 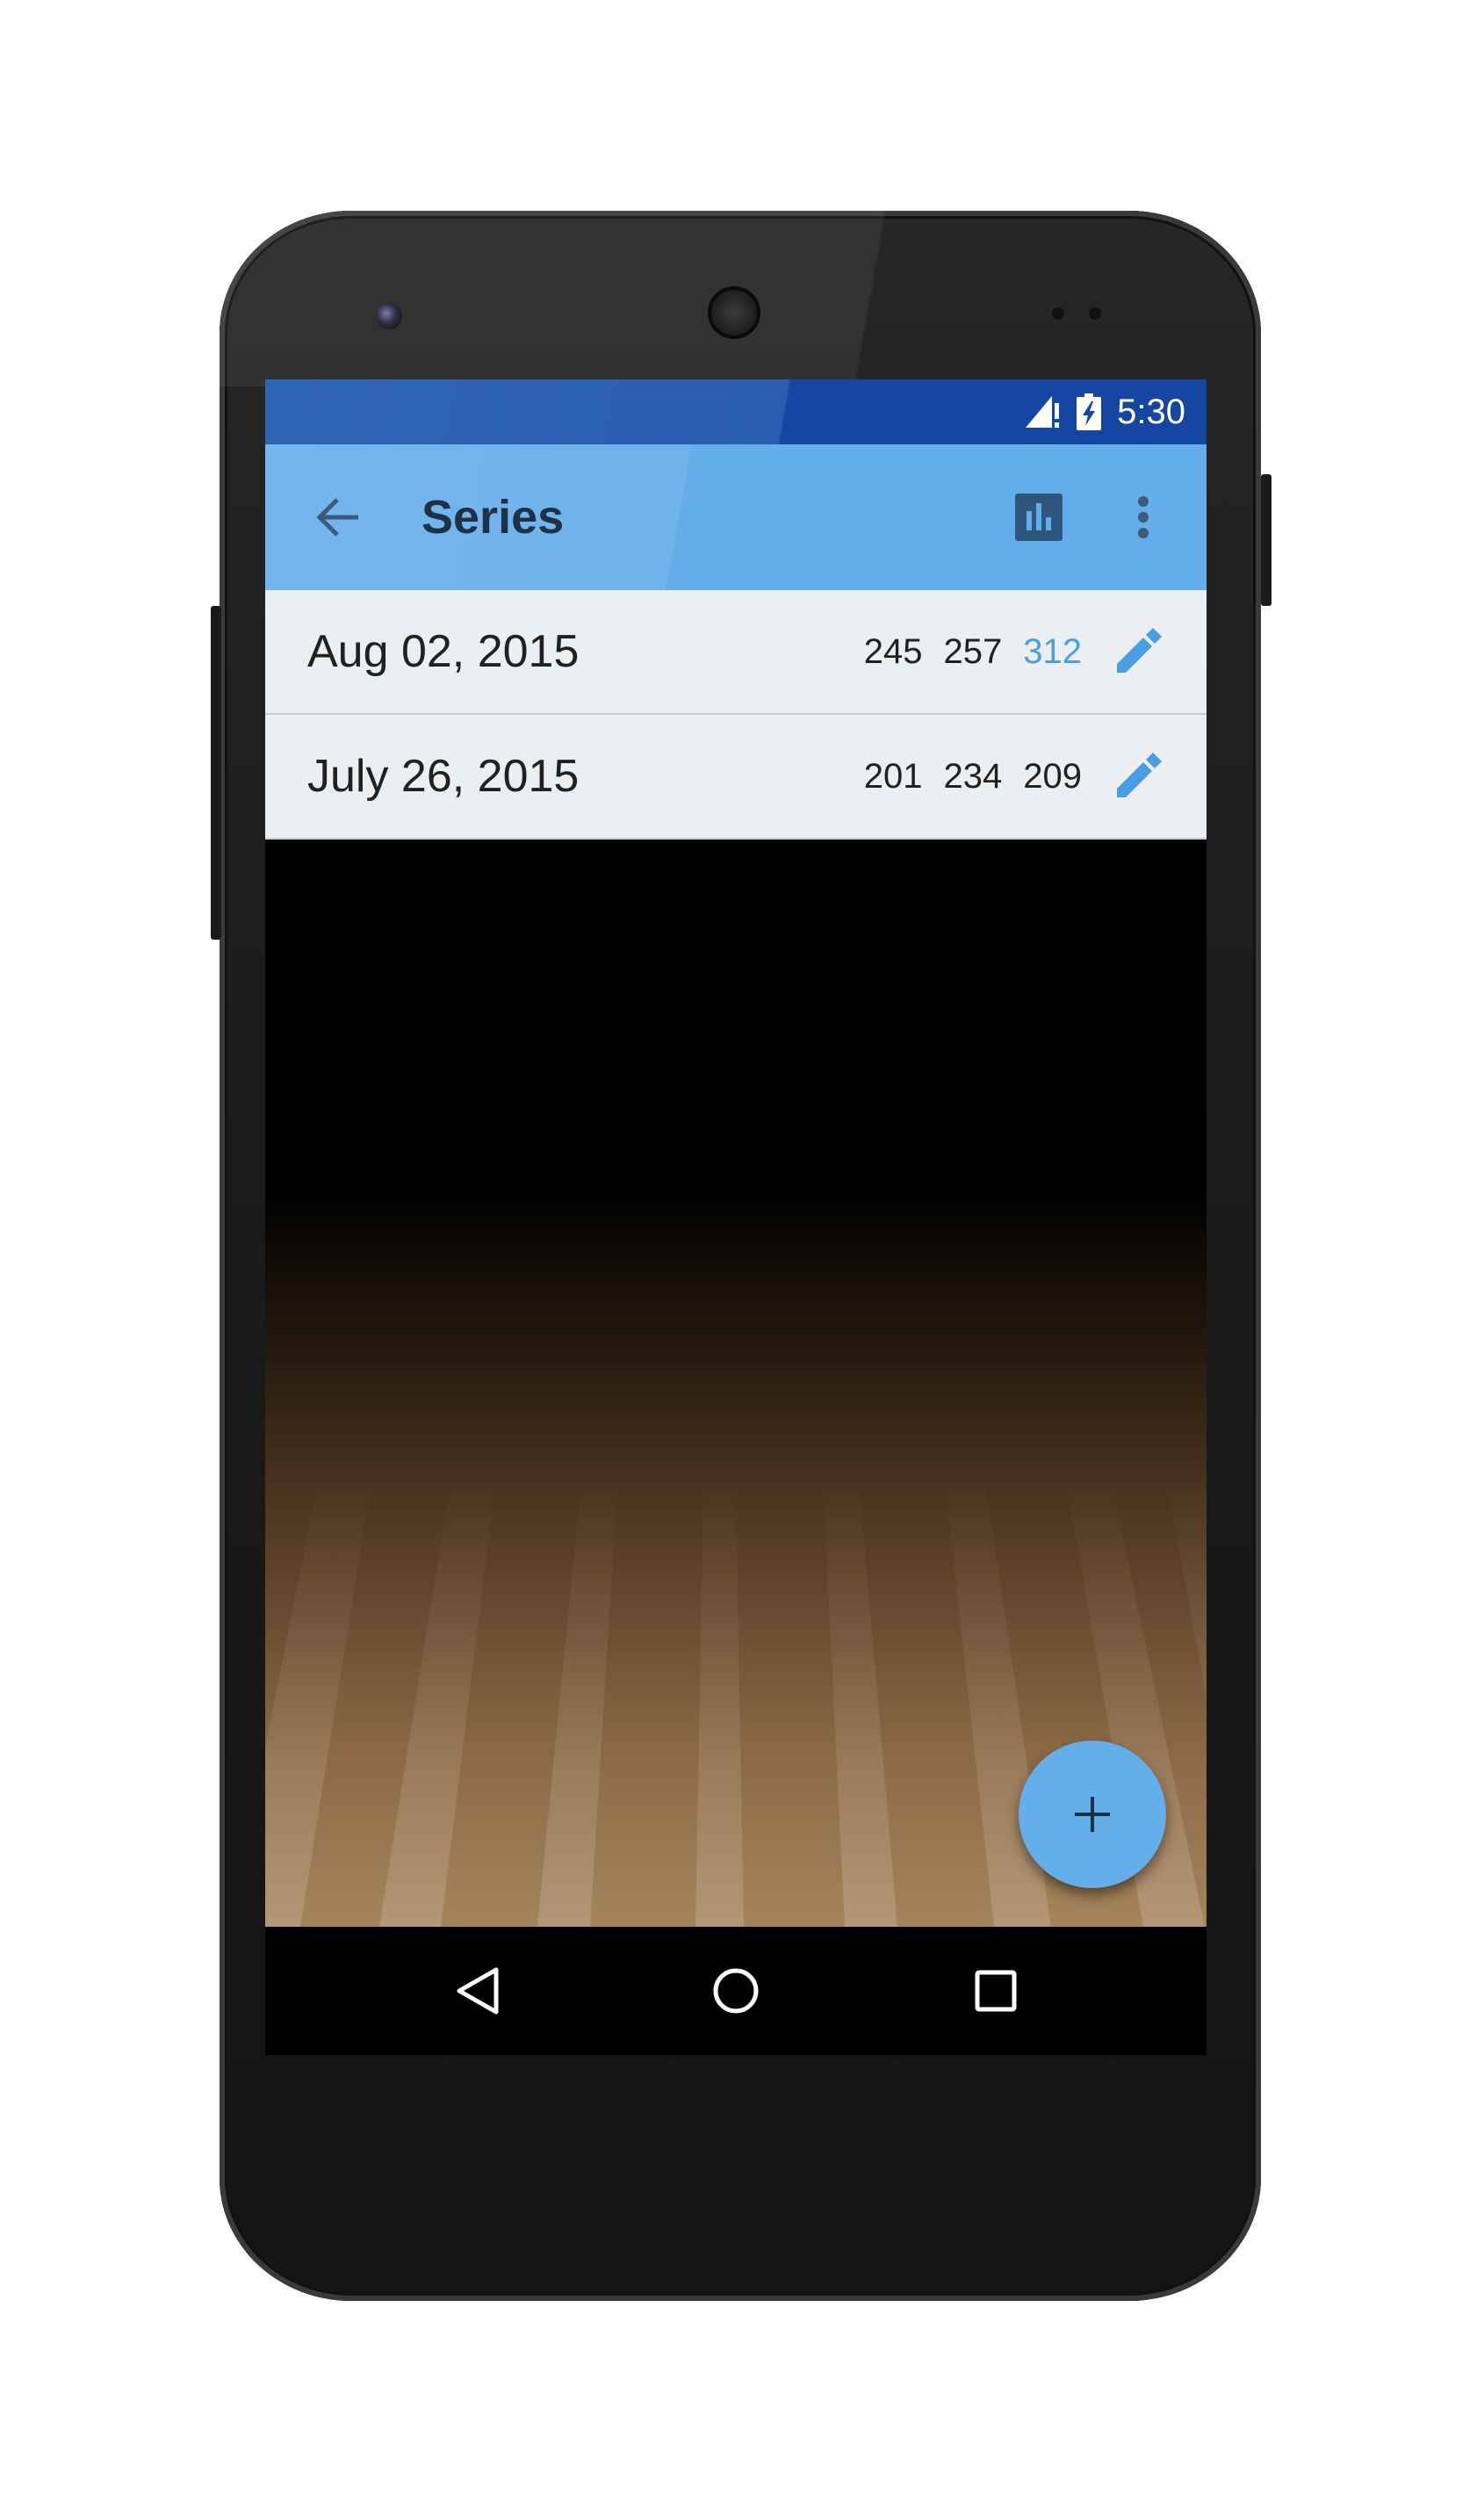 I want to click on arrow-back-icon, so click(x=337, y=517).